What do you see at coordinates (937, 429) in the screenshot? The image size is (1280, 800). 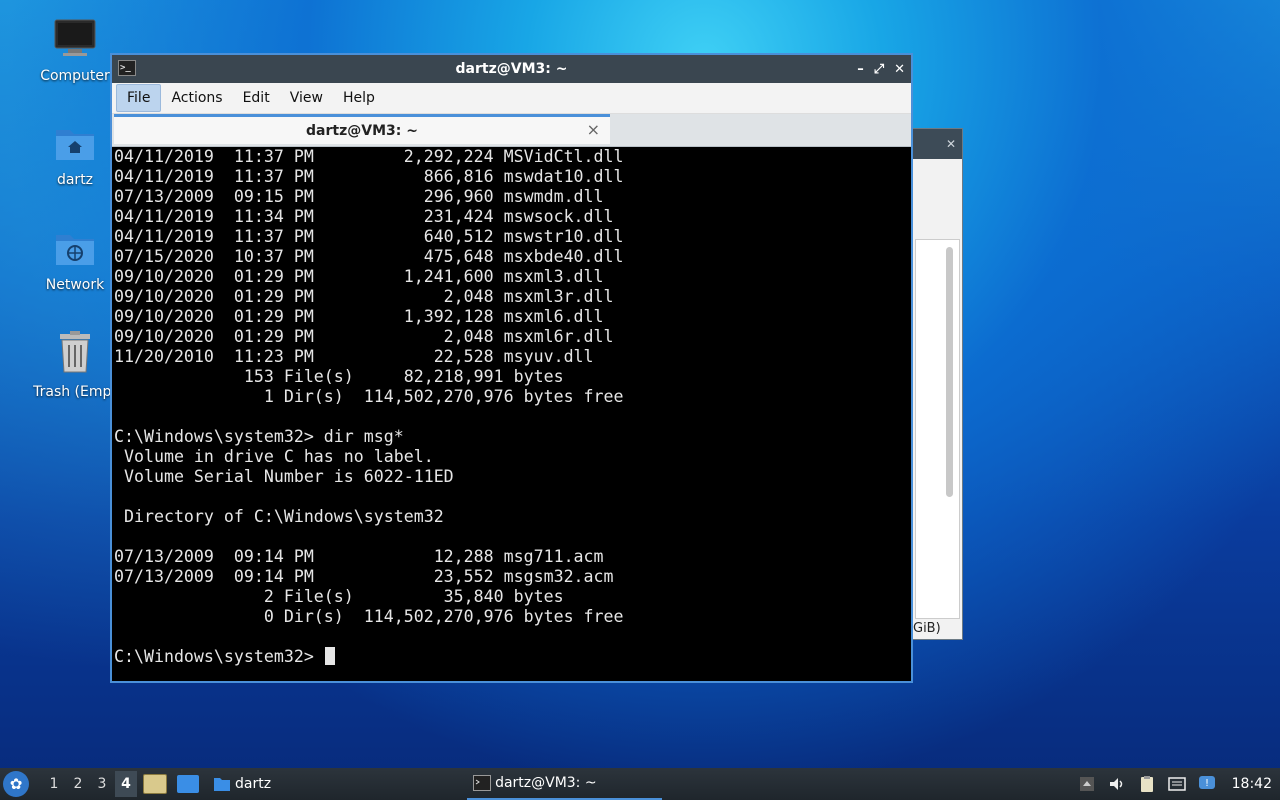 I see `background-window-panel` at bounding box center [937, 429].